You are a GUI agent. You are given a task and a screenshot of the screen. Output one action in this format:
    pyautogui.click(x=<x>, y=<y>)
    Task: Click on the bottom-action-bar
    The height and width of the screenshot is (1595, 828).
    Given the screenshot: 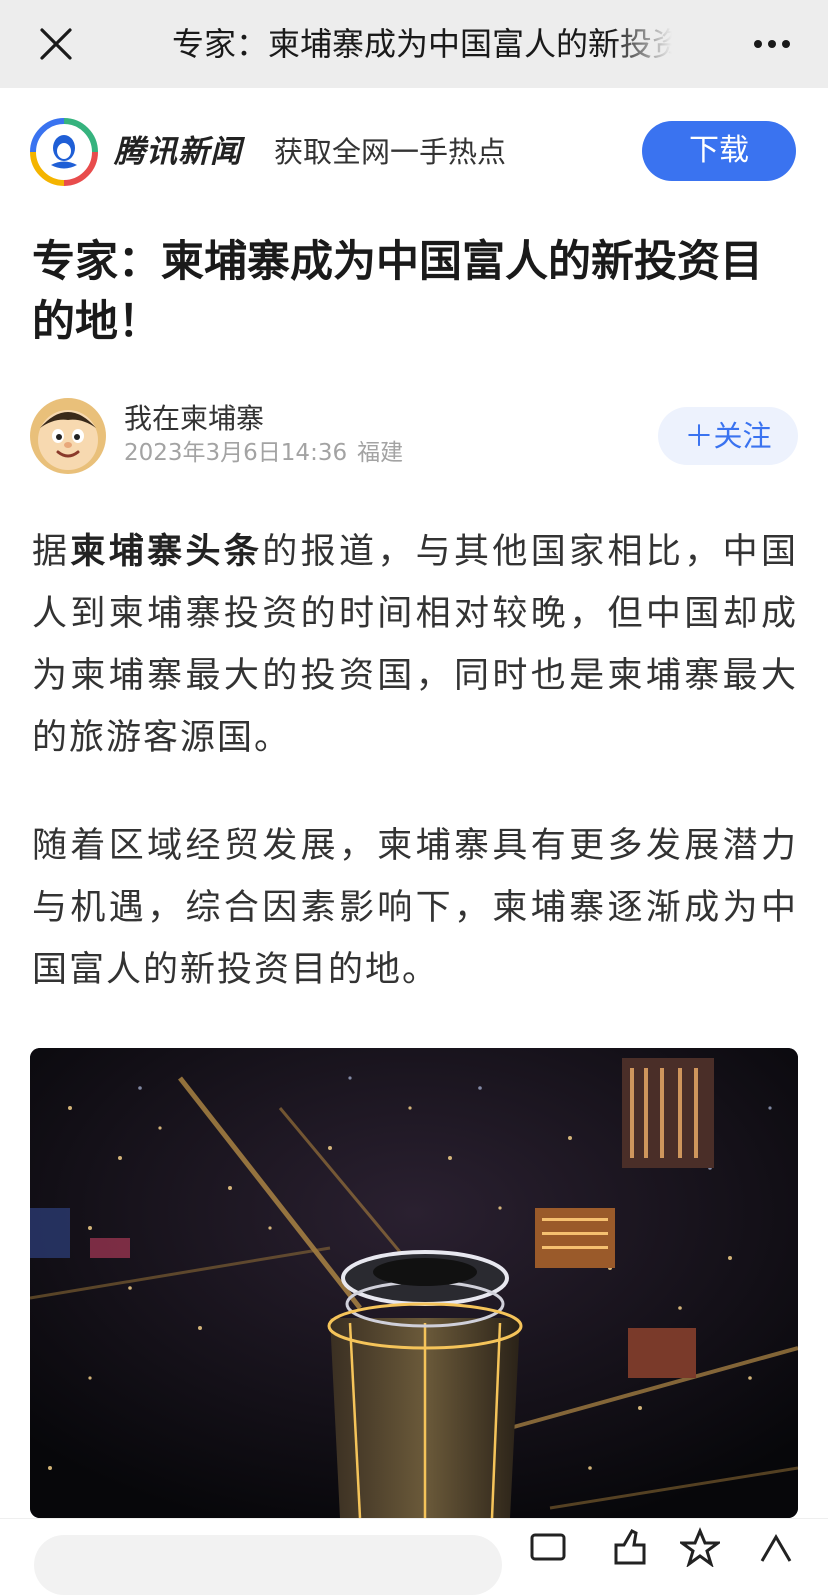 What is the action you would take?
    pyautogui.click(x=414, y=1556)
    